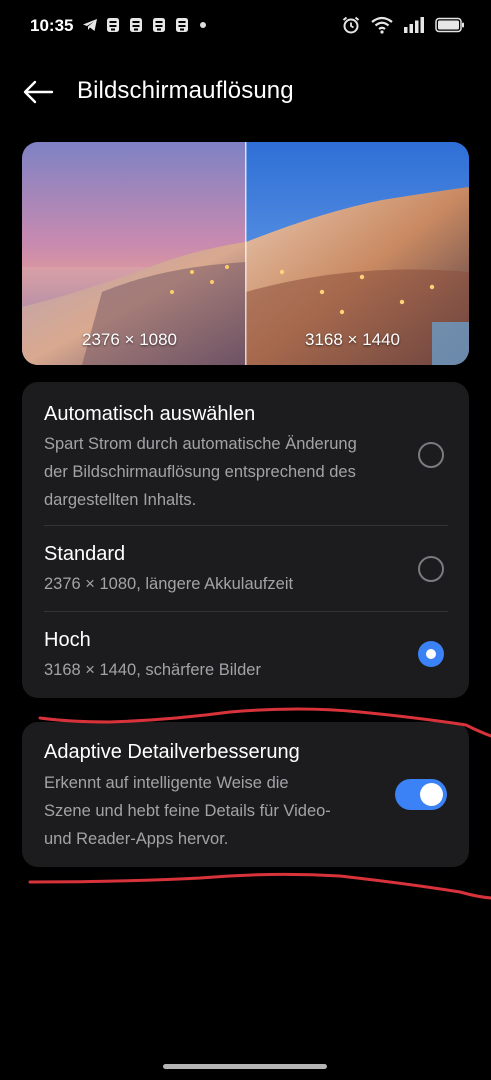  I want to click on high-resolution-label: 3168 × 1440, so click(353, 339).